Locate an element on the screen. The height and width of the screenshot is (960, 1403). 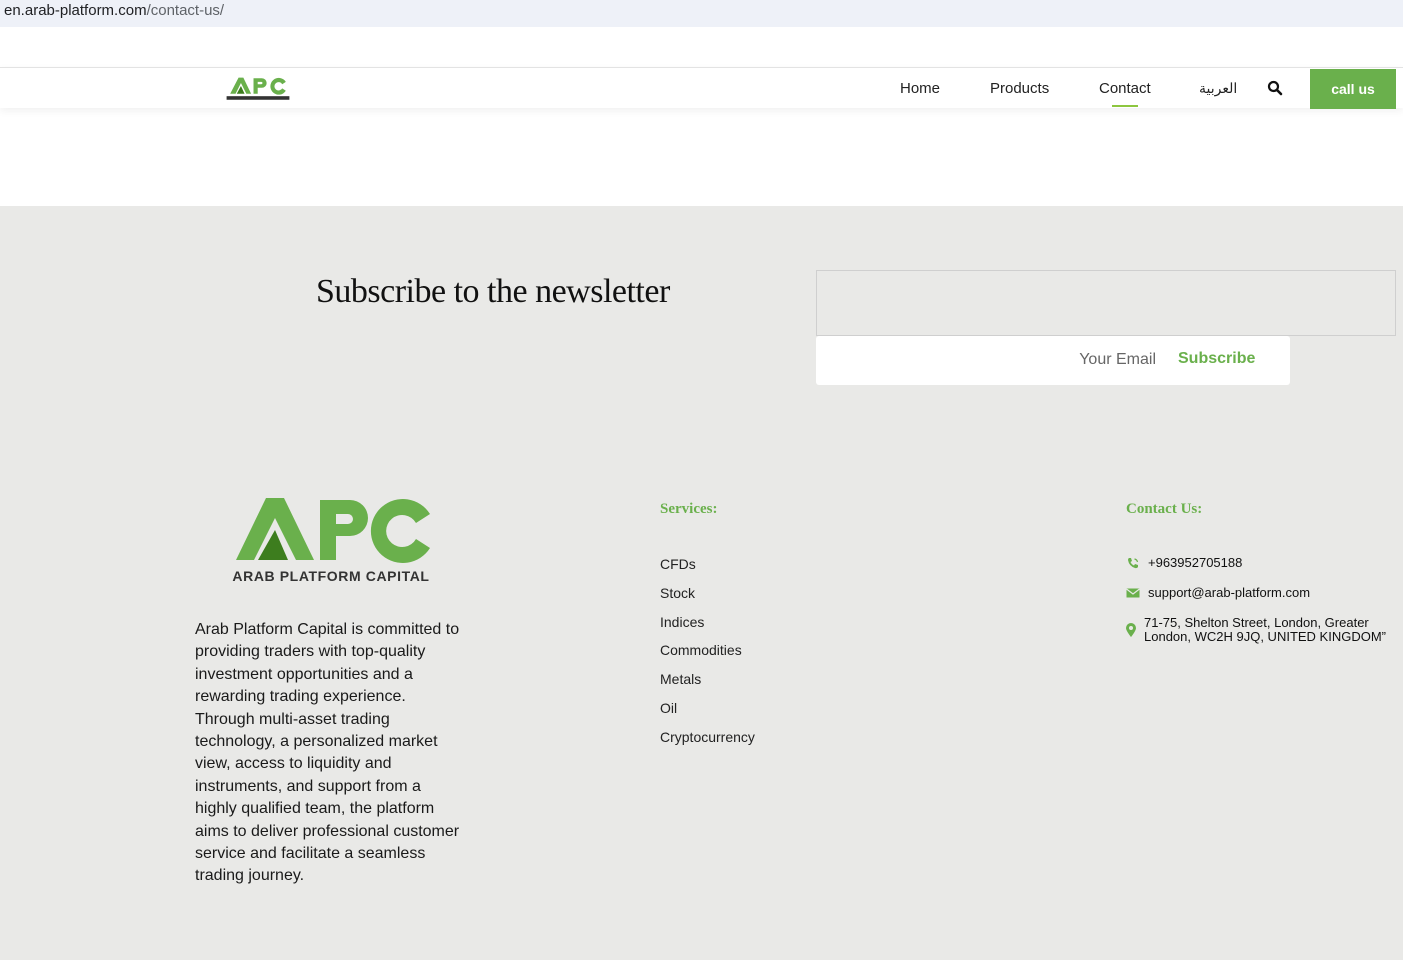
site-header: Home Products Contact العربية call us is located at coordinates (701, 88).